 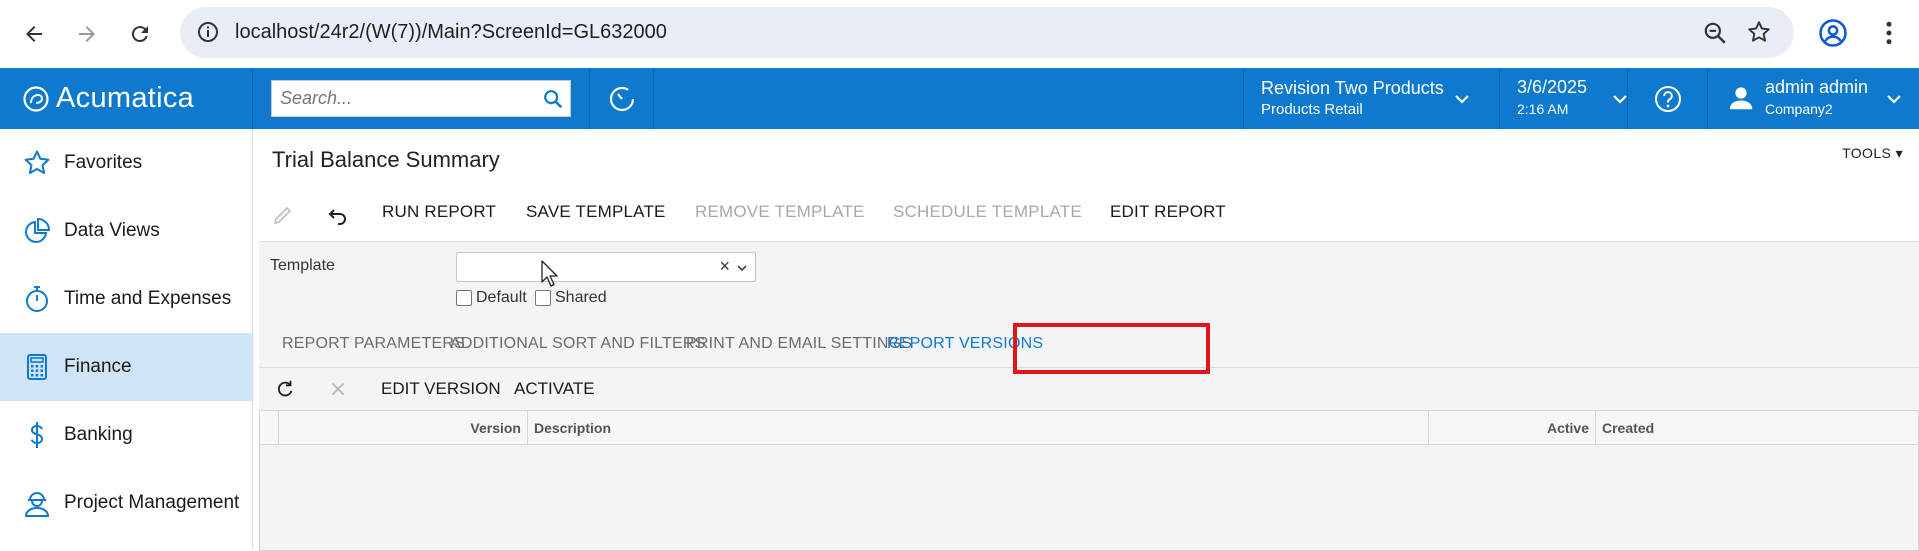 I want to click on column-header-version: Version, so click(x=403, y=427).